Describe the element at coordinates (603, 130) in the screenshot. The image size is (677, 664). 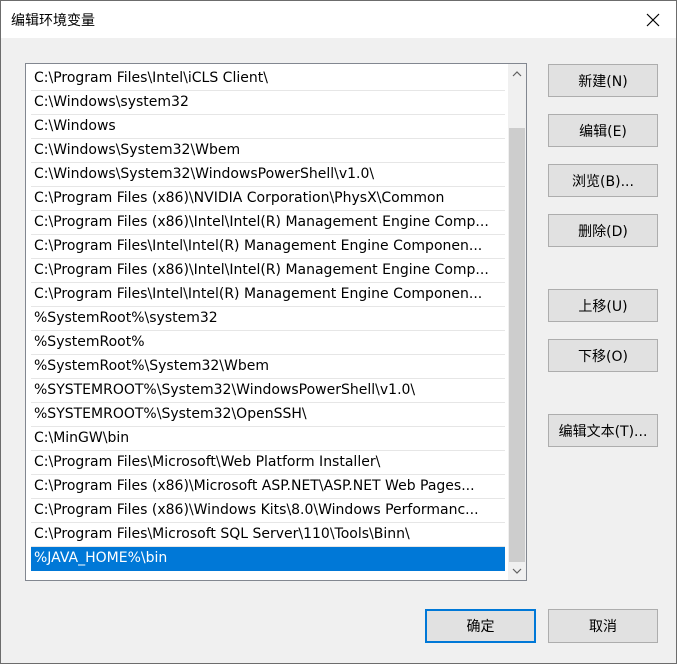
I see `edit-button: 编辑(E)` at that location.